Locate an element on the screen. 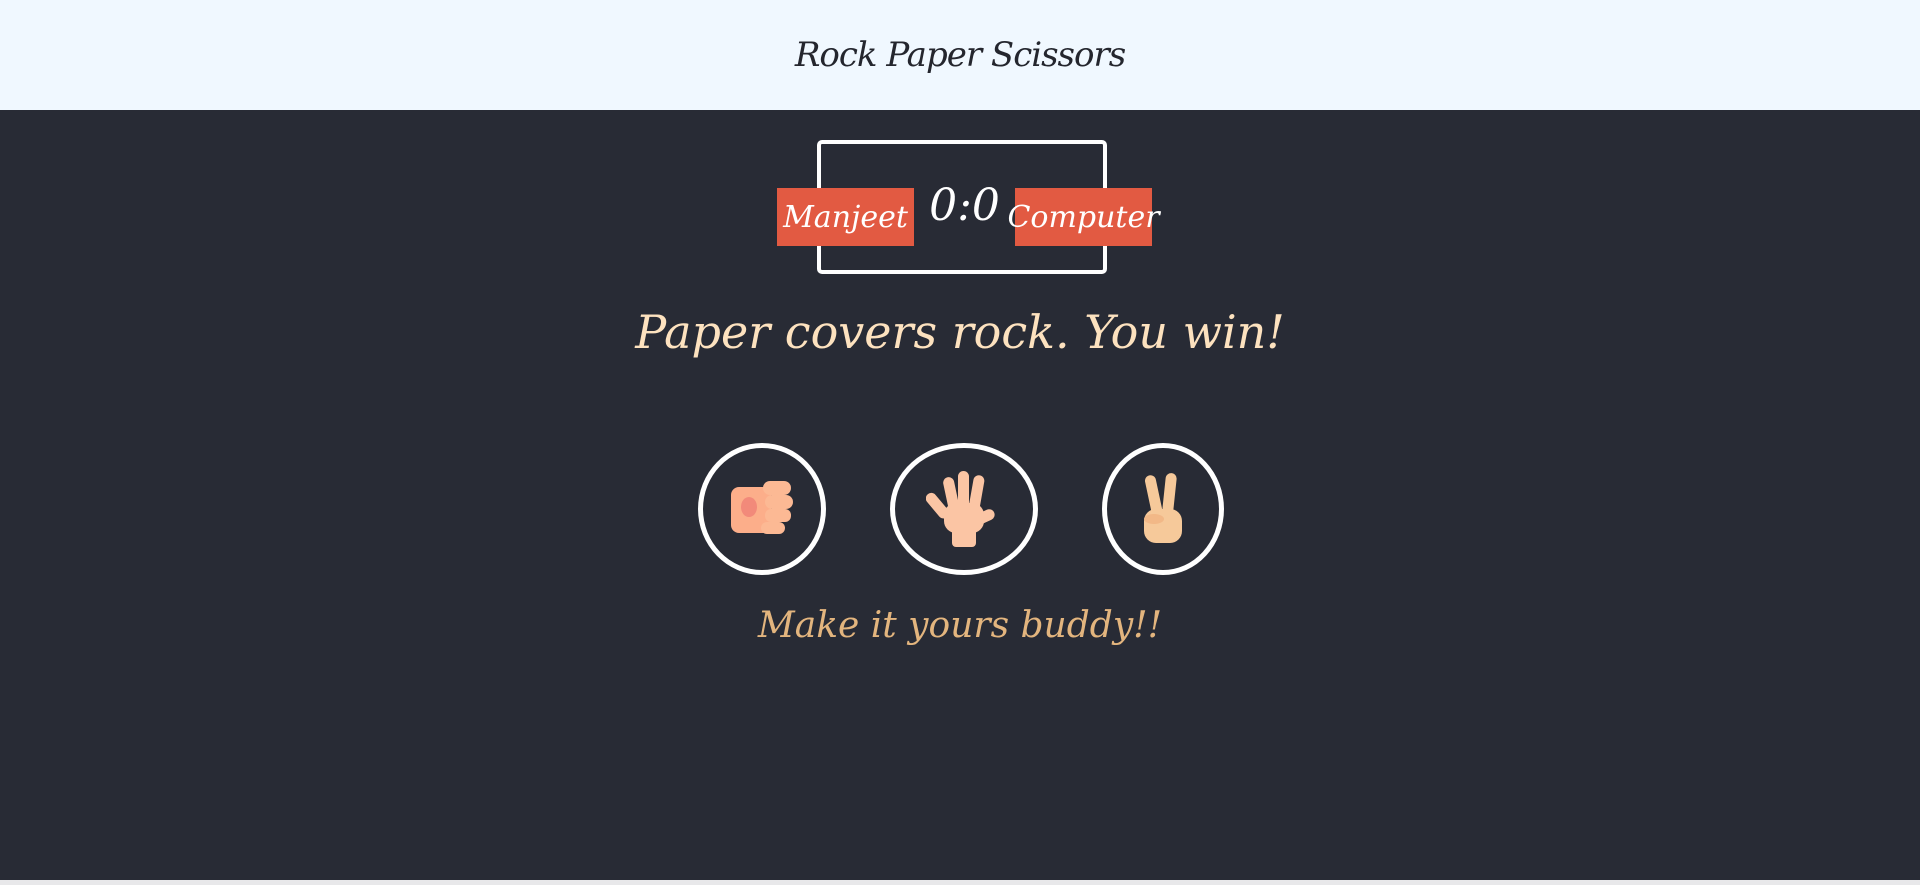 This screenshot has width=1920, height=885. user-label-badge: Manjeet is located at coordinates (845, 217).